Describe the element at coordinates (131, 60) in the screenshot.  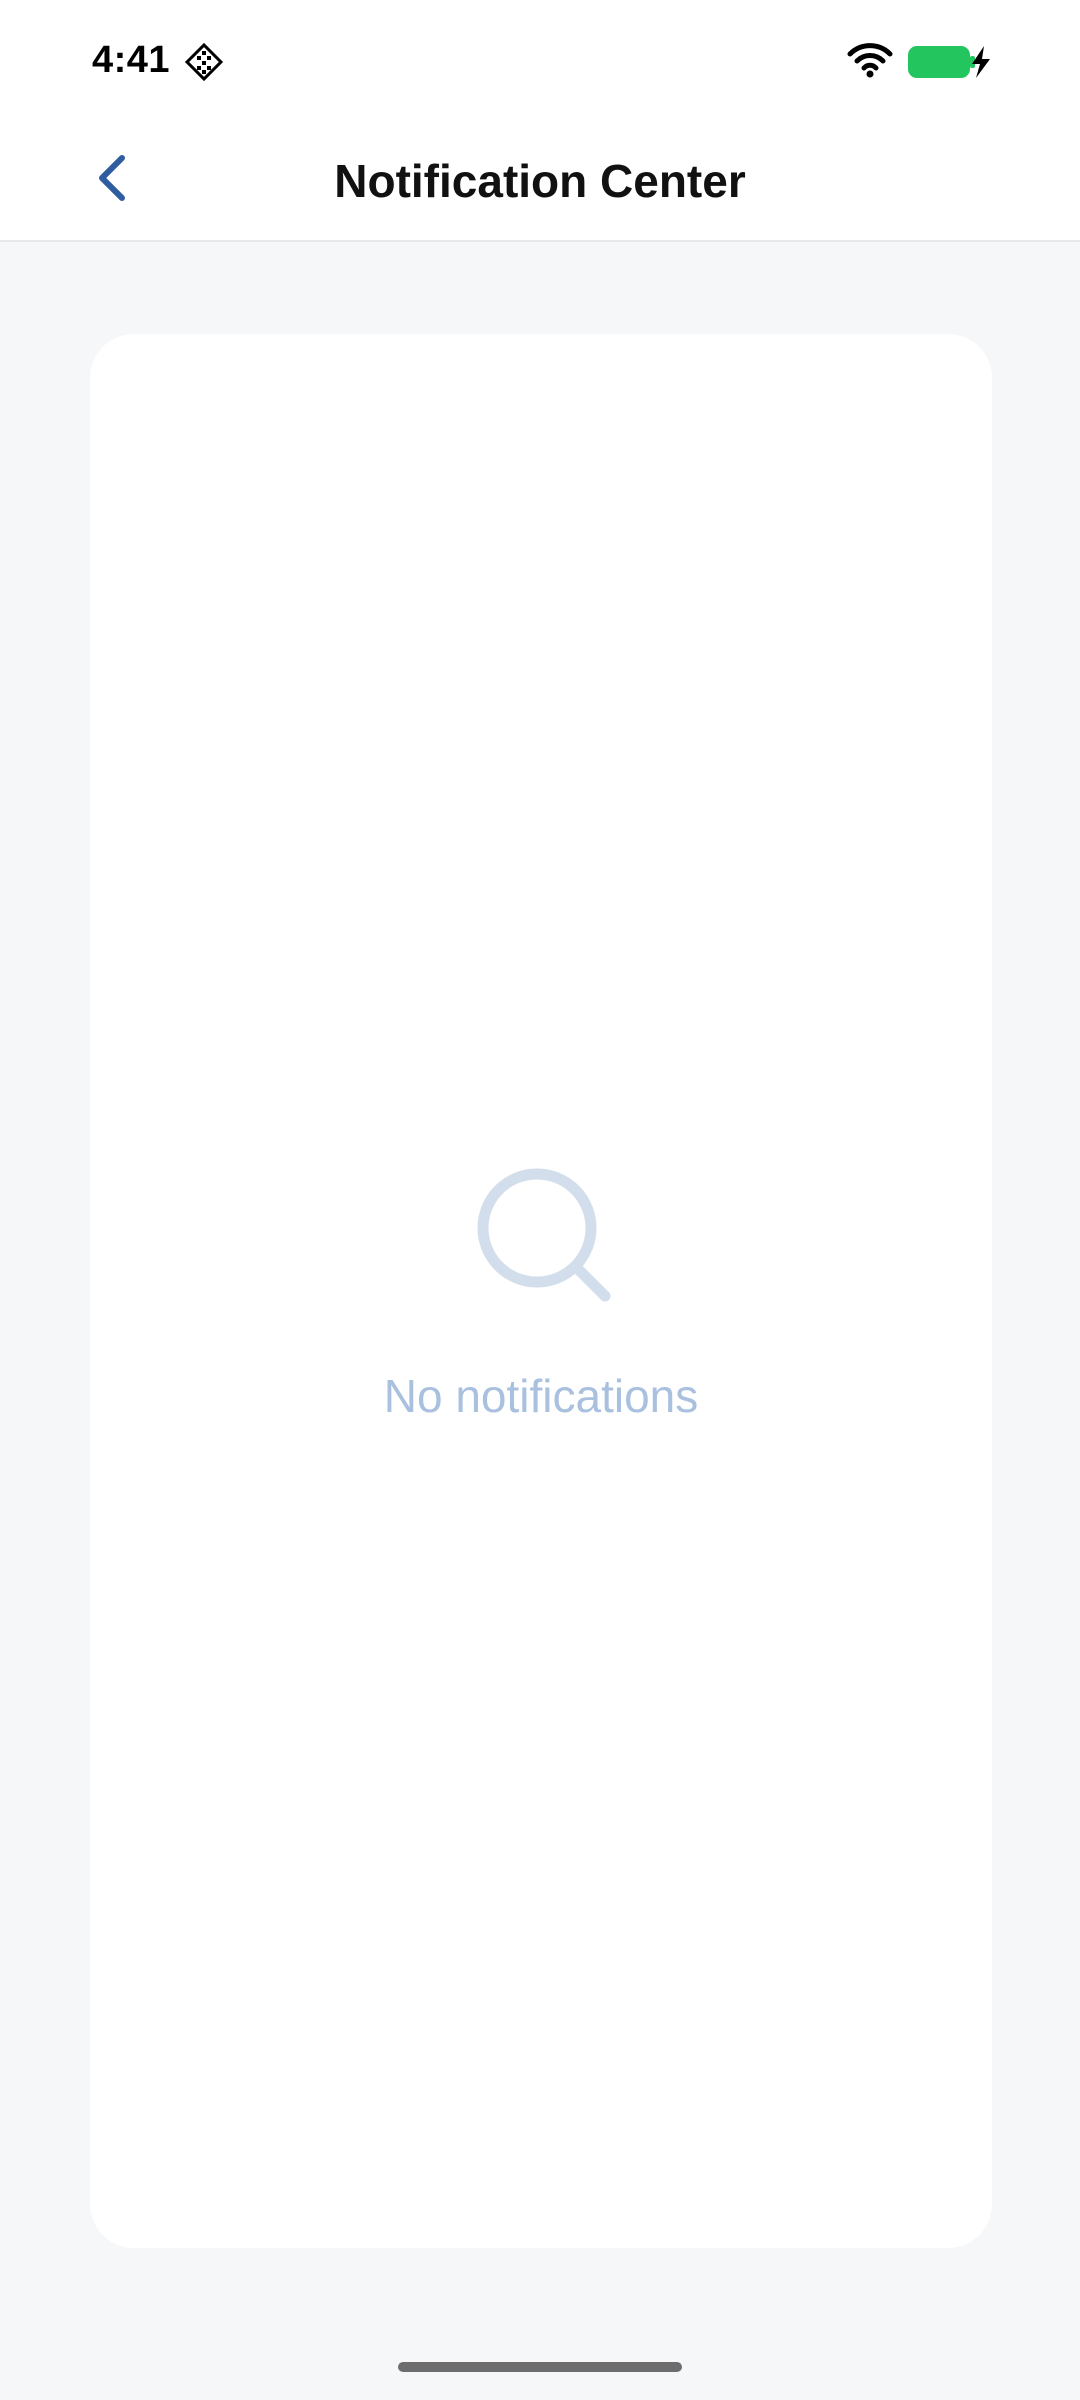
I see `status-time: 4:41` at that location.